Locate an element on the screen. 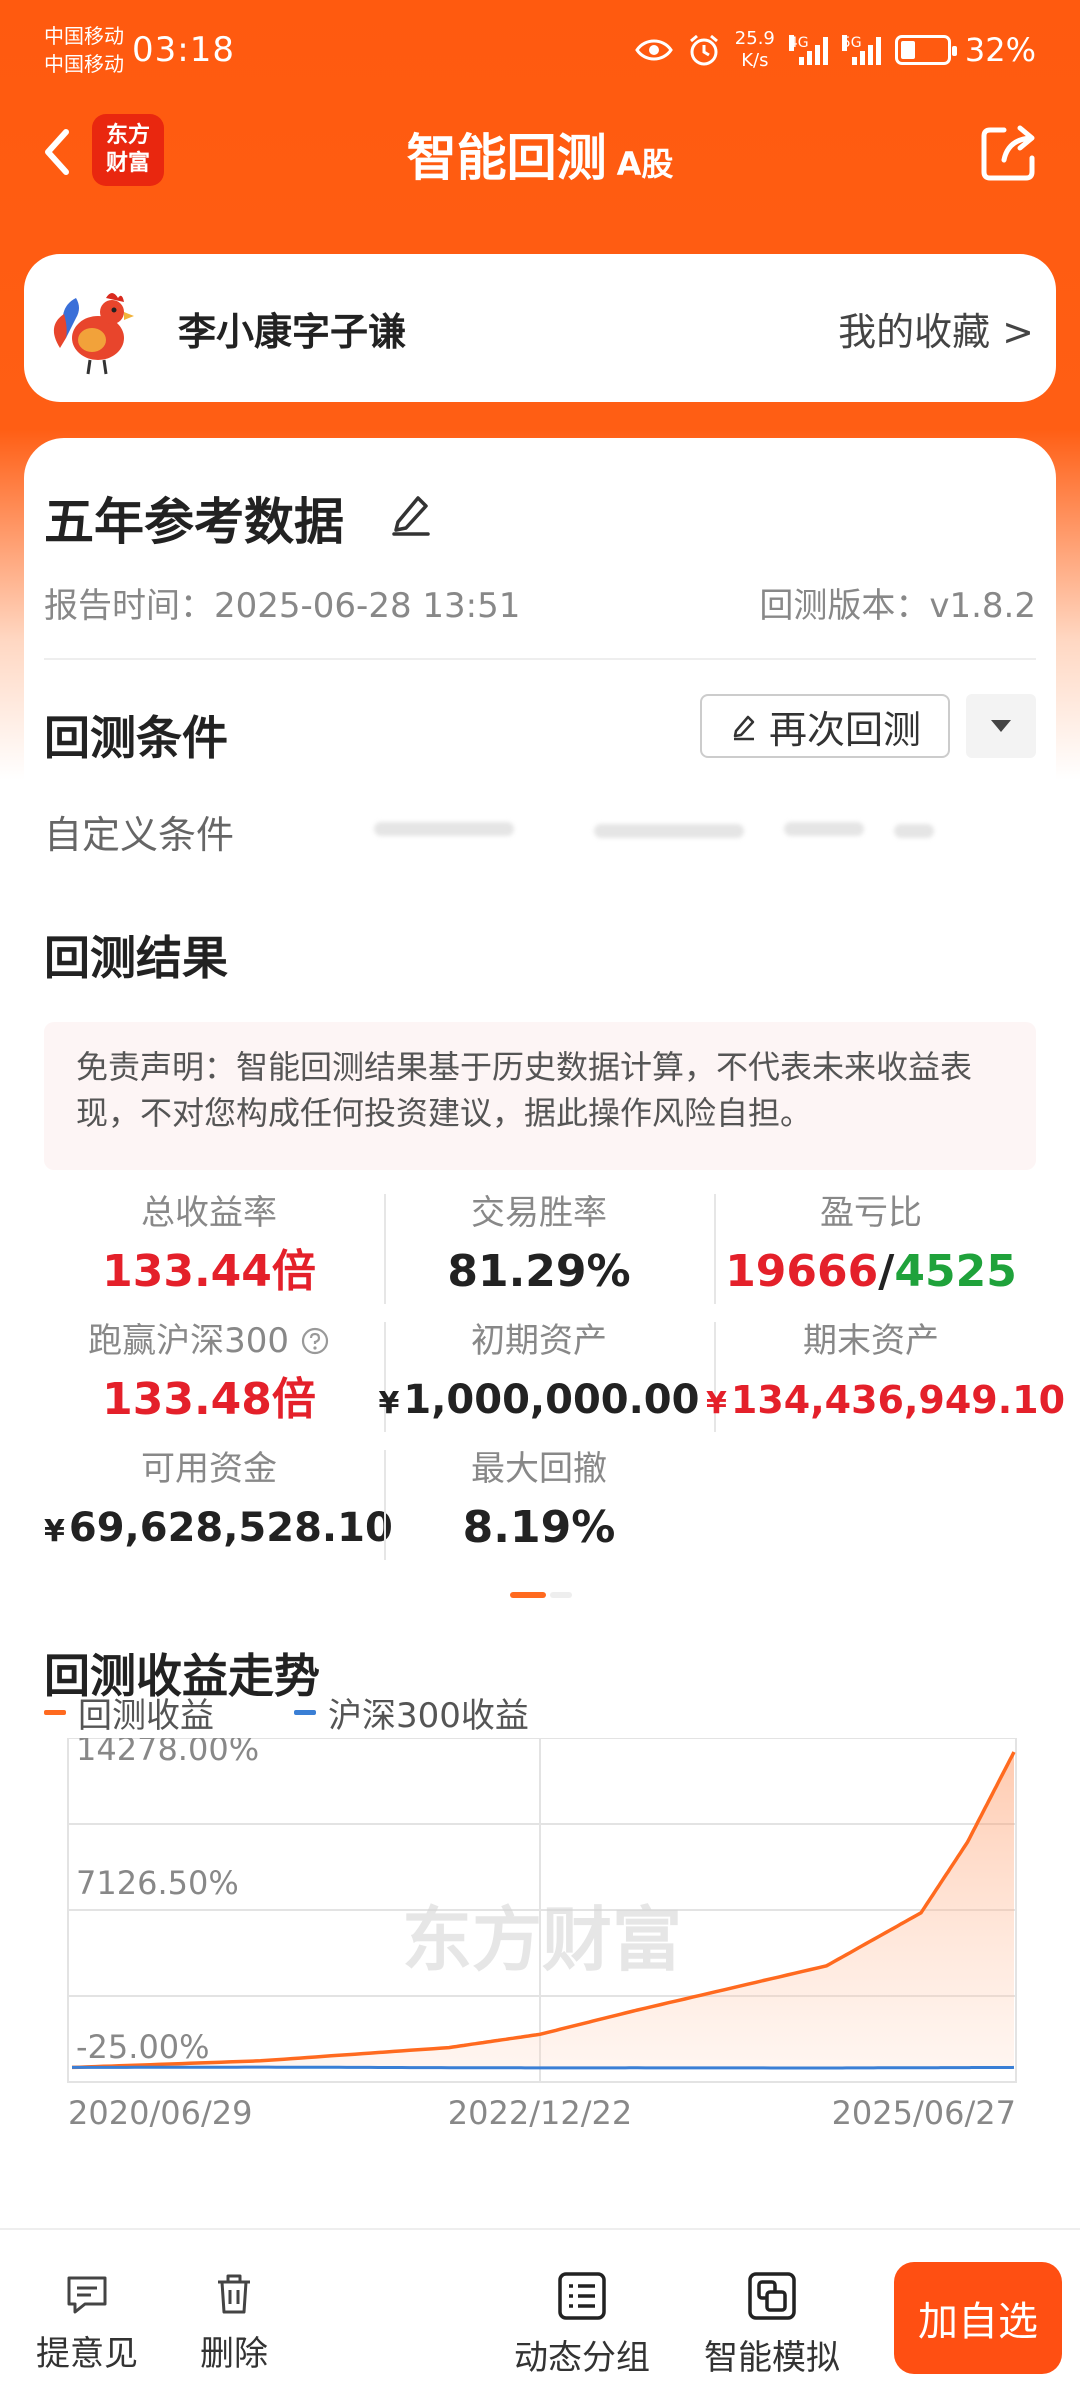 The image size is (1080, 2400). dropdown-icon is located at coordinates (1001, 726).